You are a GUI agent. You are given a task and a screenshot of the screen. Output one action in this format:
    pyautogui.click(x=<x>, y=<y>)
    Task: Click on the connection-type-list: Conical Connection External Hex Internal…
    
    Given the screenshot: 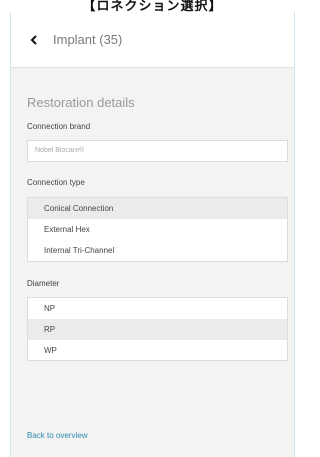 What is the action you would take?
    pyautogui.click(x=157, y=229)
    